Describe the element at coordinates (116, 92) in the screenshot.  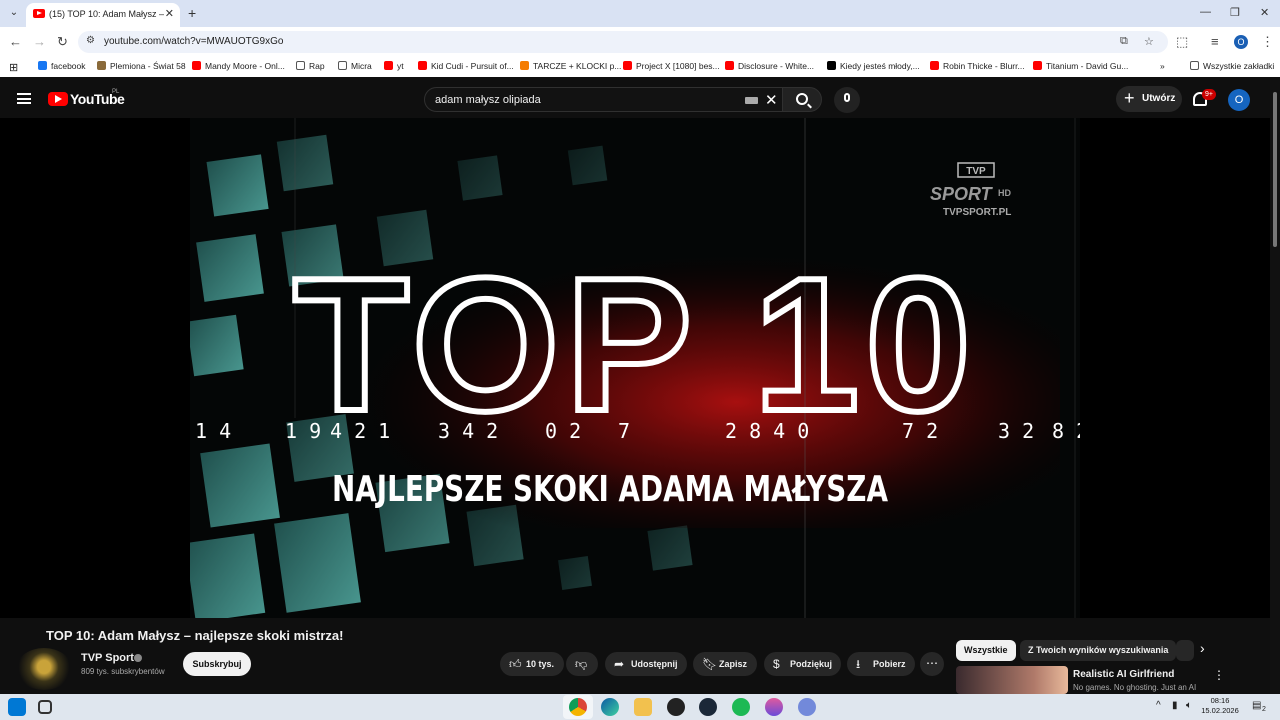
I see `region-code: PL` at that location.